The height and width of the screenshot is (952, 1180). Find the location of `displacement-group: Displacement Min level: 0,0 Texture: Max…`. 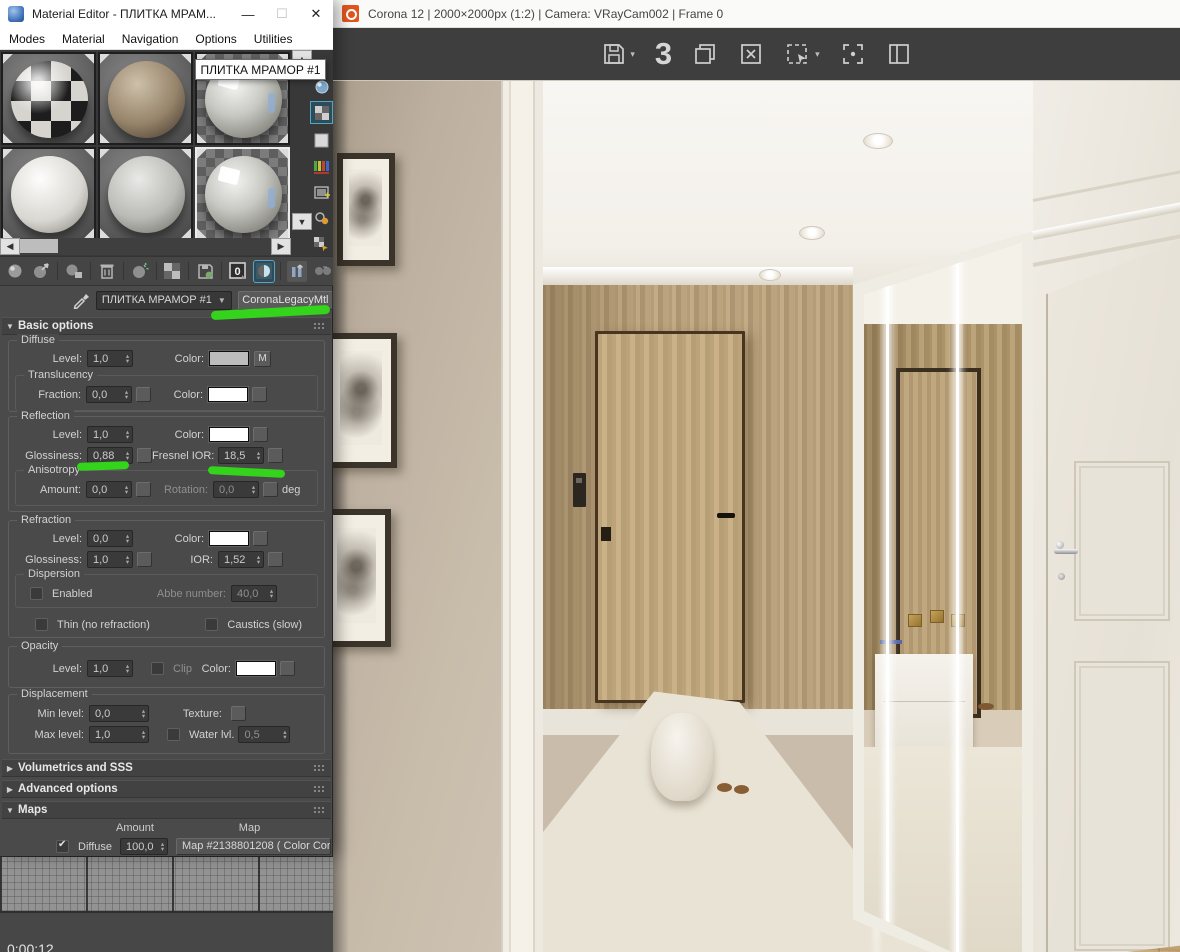

displacement-group: Displacement Min level: 0,0 Texture: Max… is located at coordinates (166, 721).